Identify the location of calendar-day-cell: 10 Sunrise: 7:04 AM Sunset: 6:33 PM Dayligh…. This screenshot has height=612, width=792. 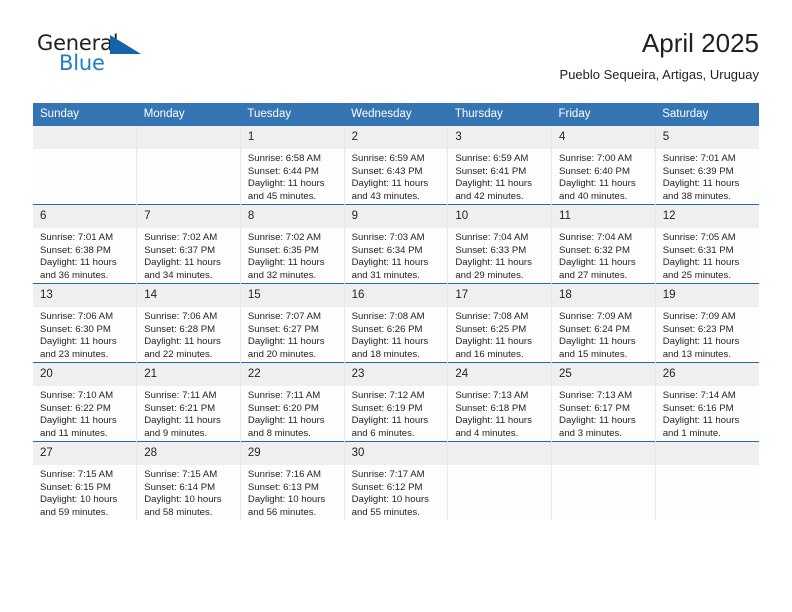
(500, 244).